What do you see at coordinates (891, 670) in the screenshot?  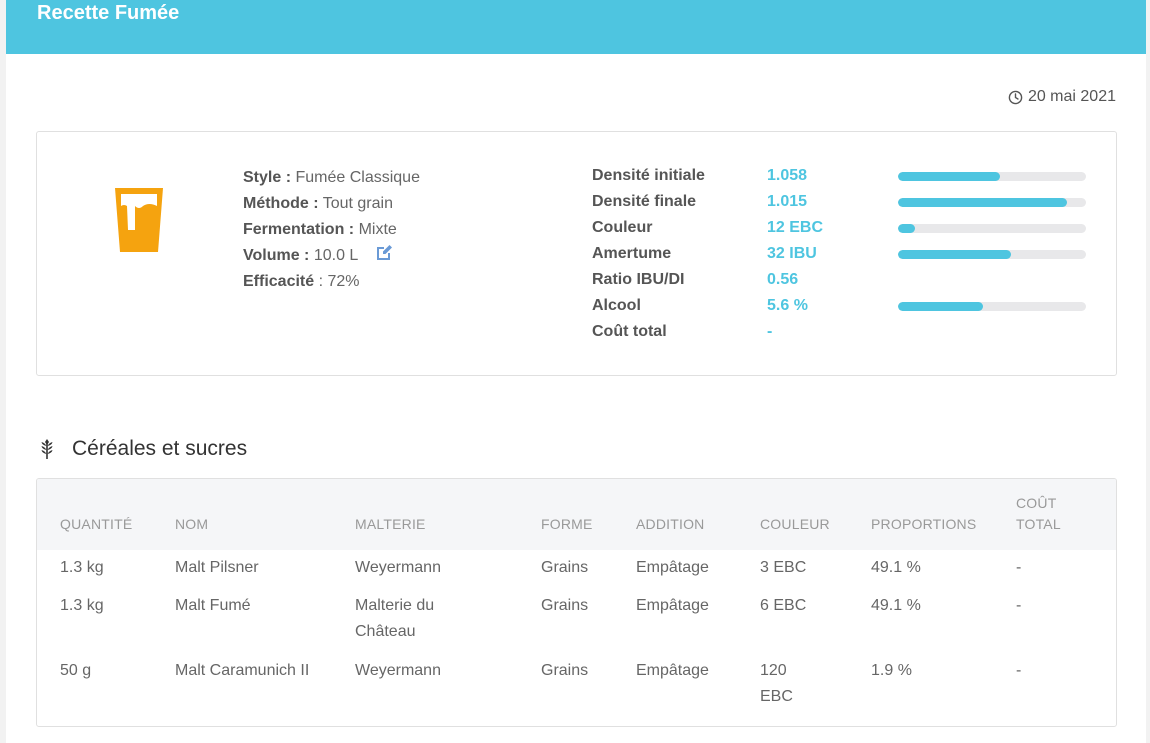 I see `cell-proportion: 1.9 %` at bounding box center [891, 670].